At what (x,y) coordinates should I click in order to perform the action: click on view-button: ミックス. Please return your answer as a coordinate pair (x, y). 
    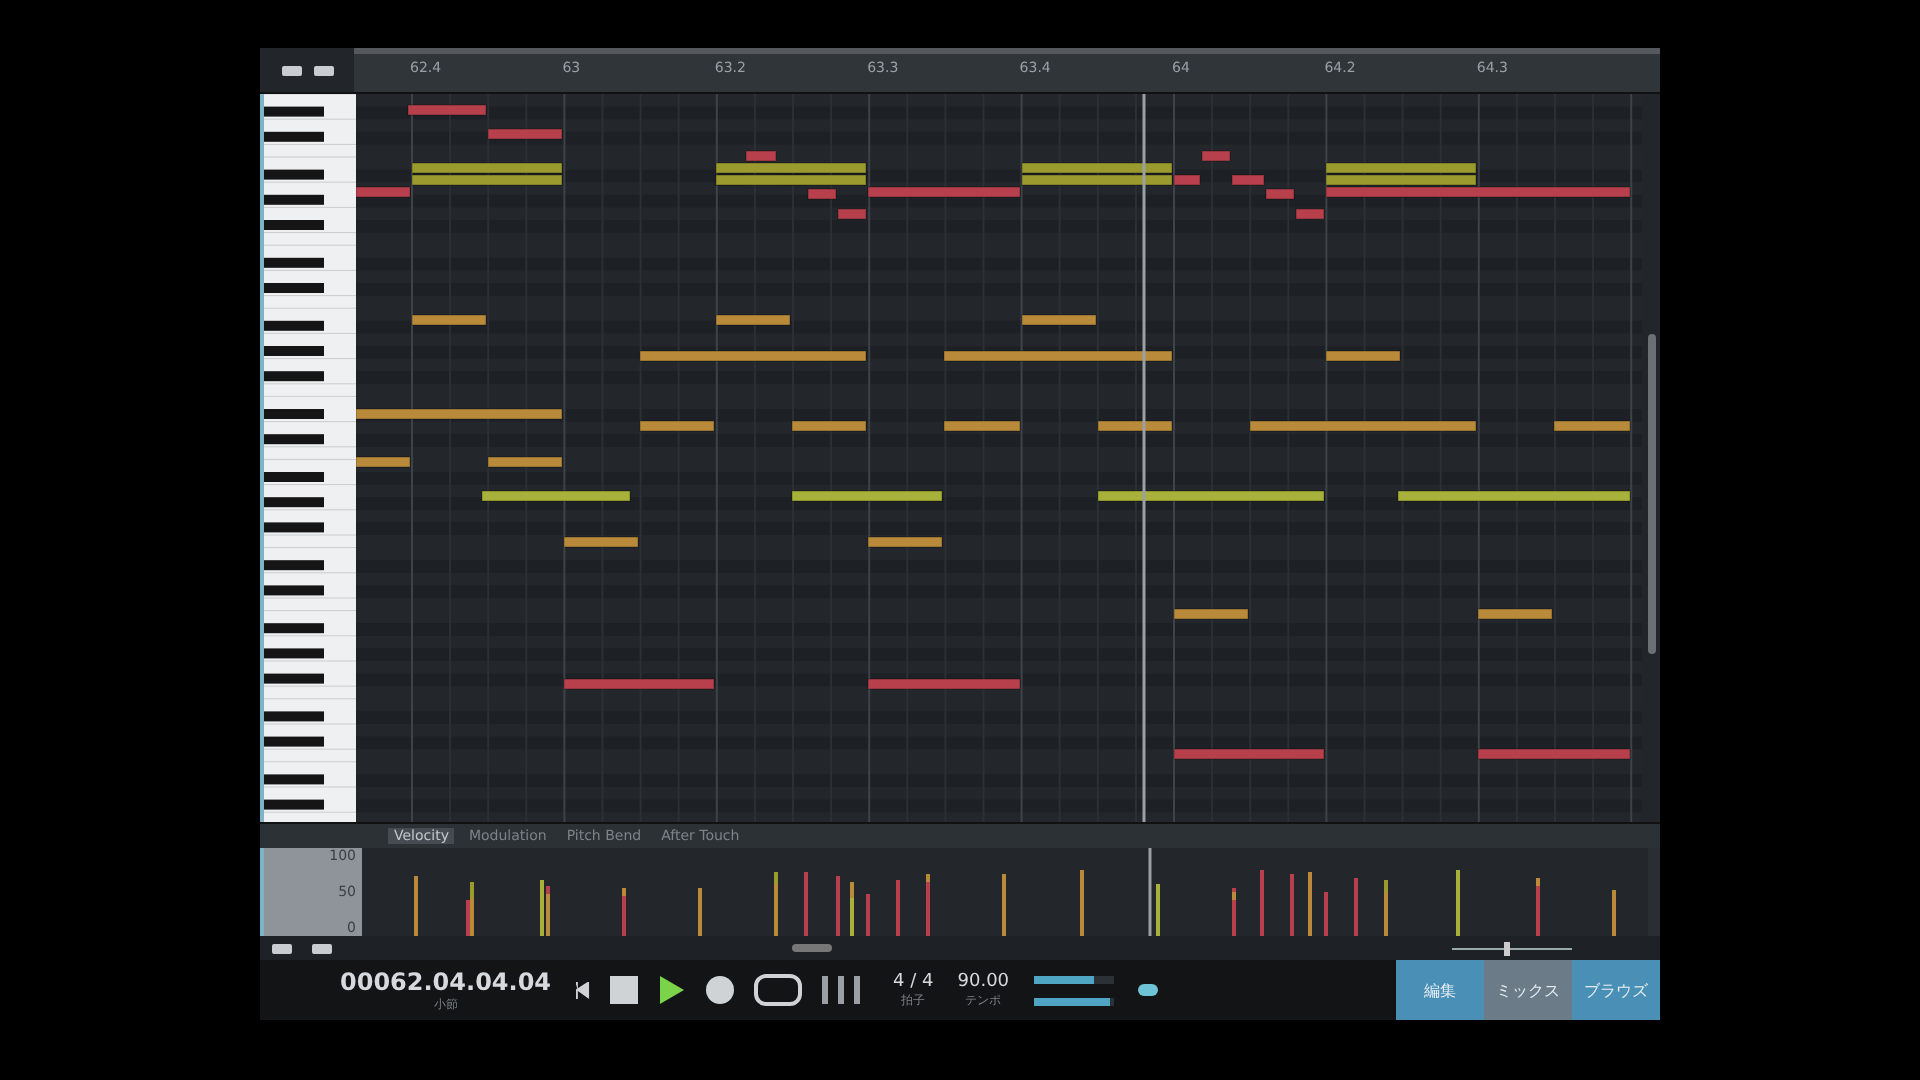
    Looking at the image, I should click on (1528, 990).